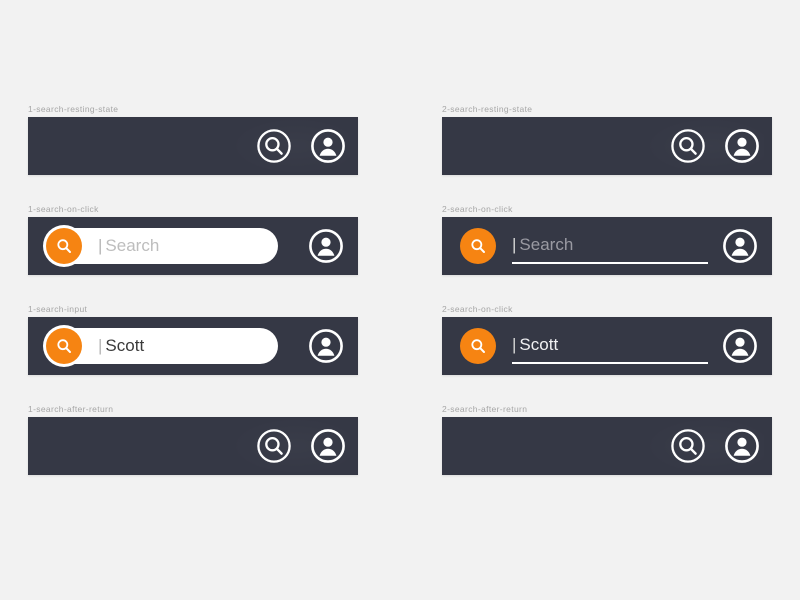 The width and height of the screenshot is (800, 600). I want to click on panel-1-search-input: 1-search-input | Scott, so click(193, 339).